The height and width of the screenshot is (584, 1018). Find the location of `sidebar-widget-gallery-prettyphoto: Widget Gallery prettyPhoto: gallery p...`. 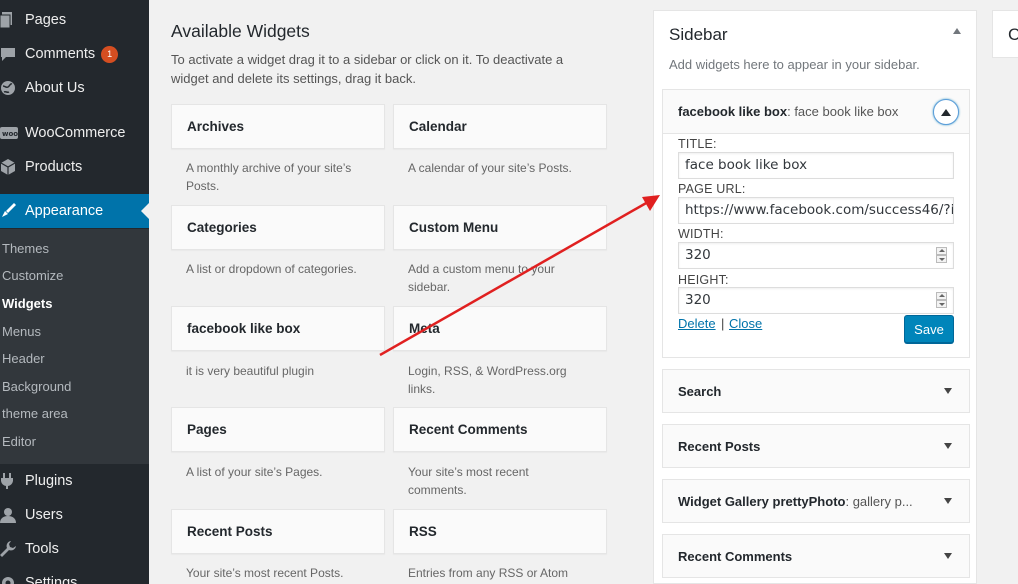

sidebar-widget-gallery-prettyphoto: Widget Gallery prettyPhoto: gallery p... is located at coordinates (816, 501).